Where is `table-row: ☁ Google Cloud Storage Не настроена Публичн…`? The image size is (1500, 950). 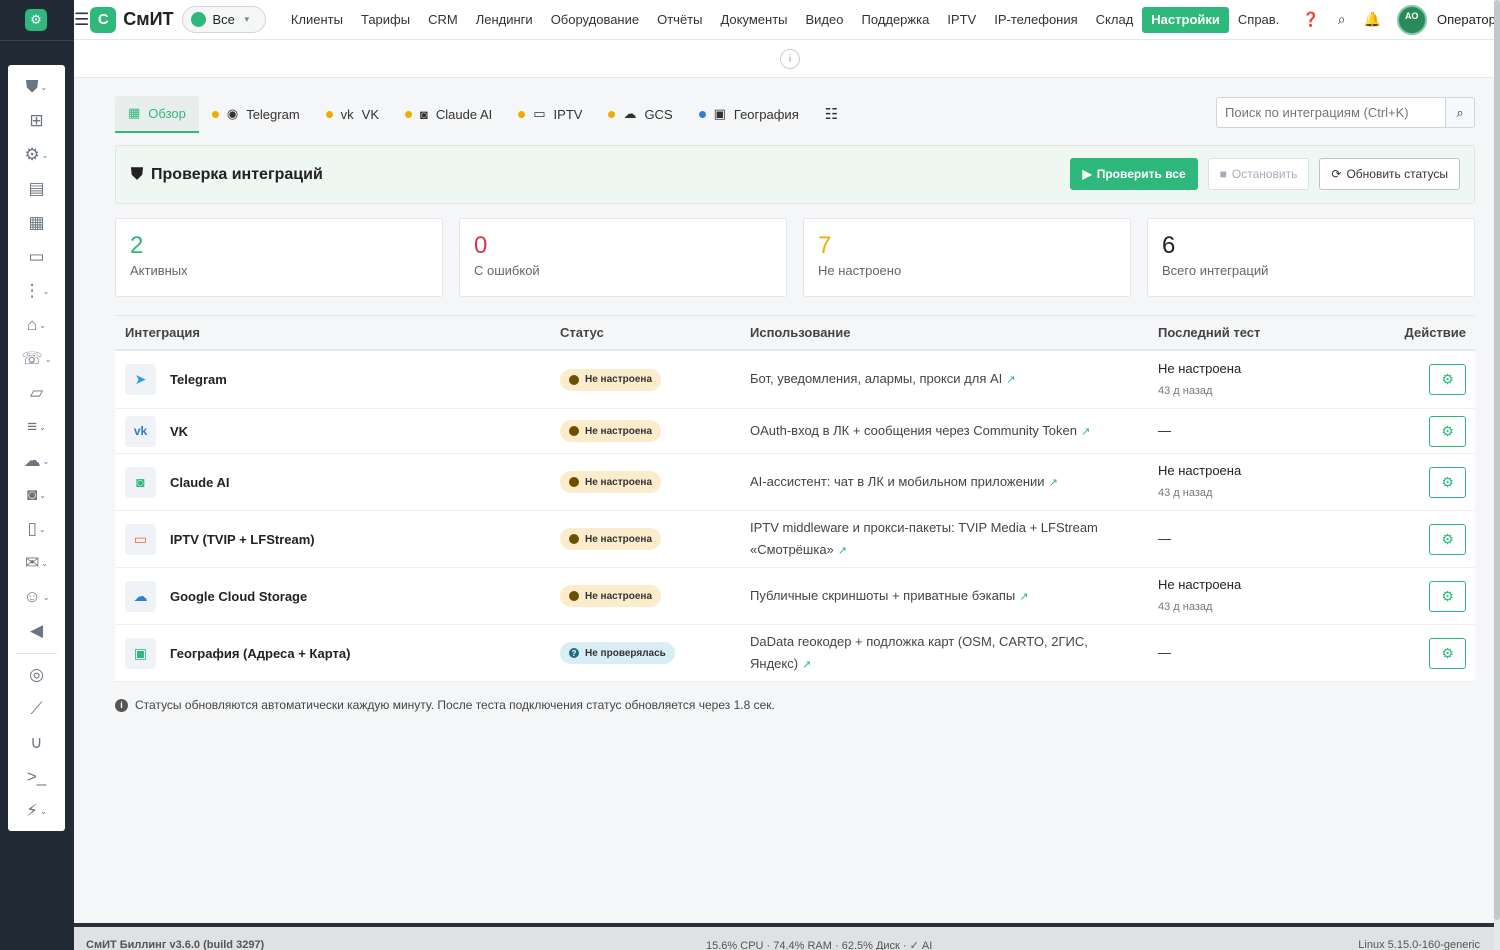 table-row: ☁ Google Cloud Storage Не настроена Публичн… is located at coordinates (795, 596).